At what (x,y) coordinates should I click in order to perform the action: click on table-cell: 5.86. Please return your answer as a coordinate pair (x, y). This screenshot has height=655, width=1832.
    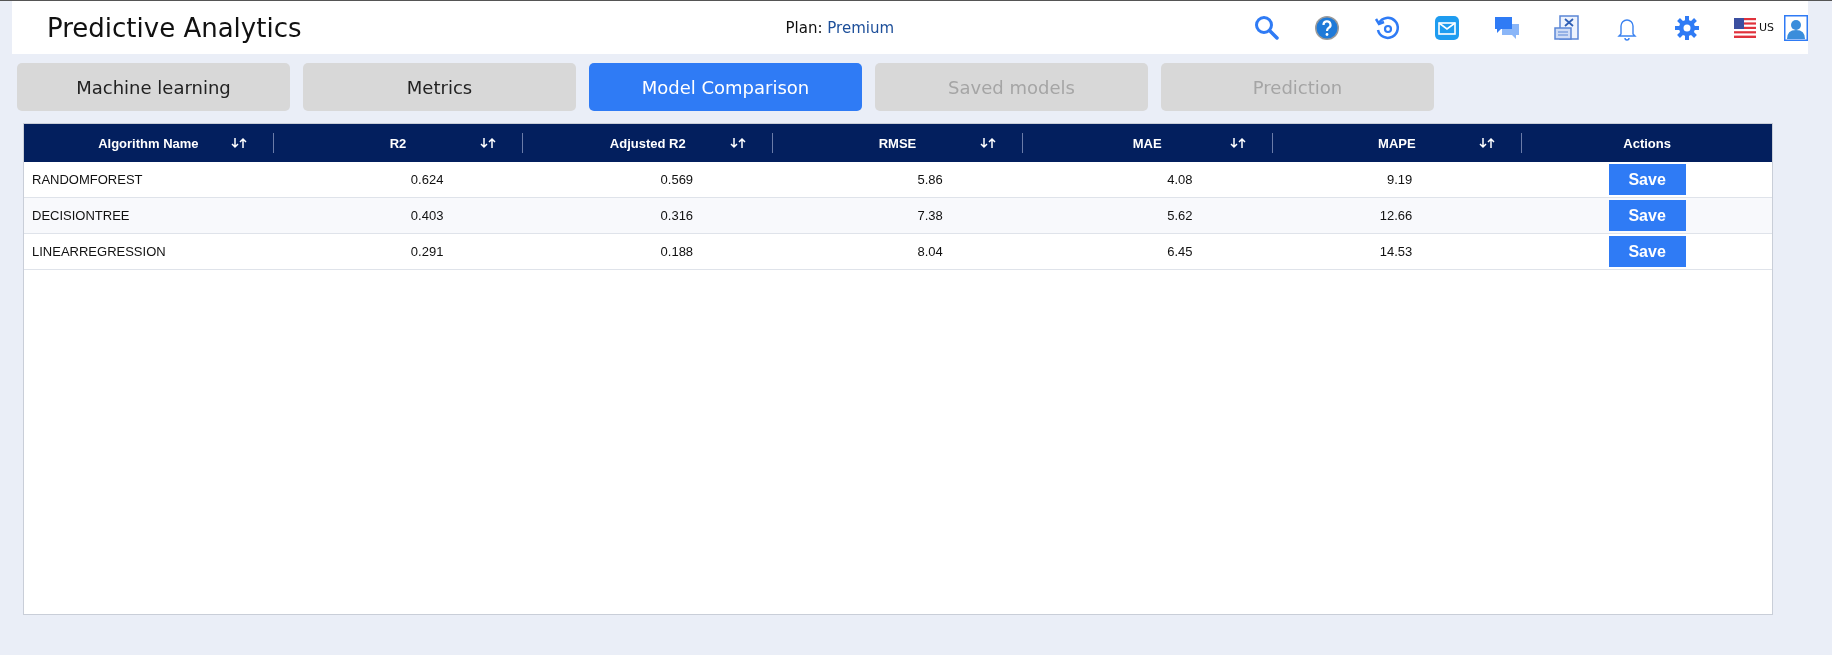
    Looking at the image, I should click on (898, 180).